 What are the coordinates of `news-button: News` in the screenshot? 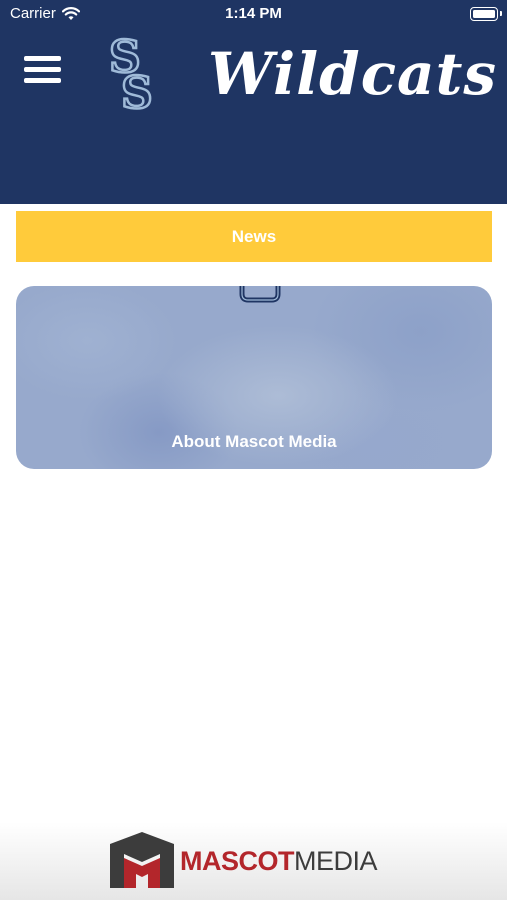 It's located at (254, 236).